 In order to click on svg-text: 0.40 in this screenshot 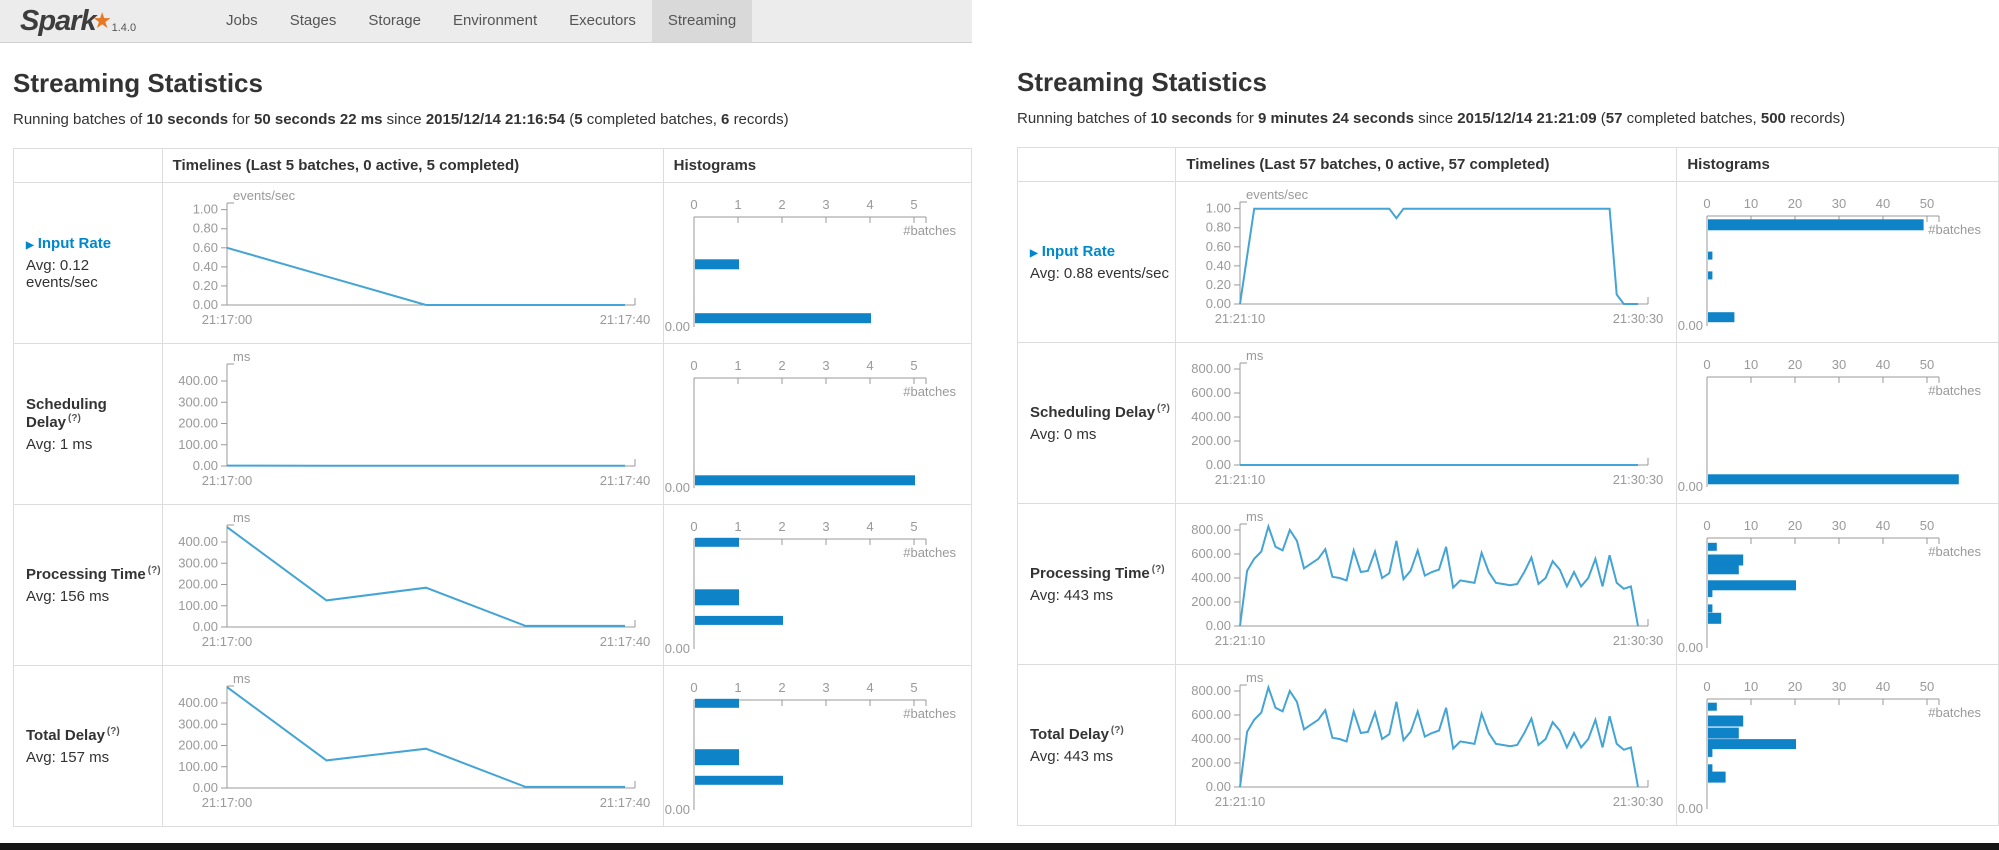, I will do `click(1218, 264)`.